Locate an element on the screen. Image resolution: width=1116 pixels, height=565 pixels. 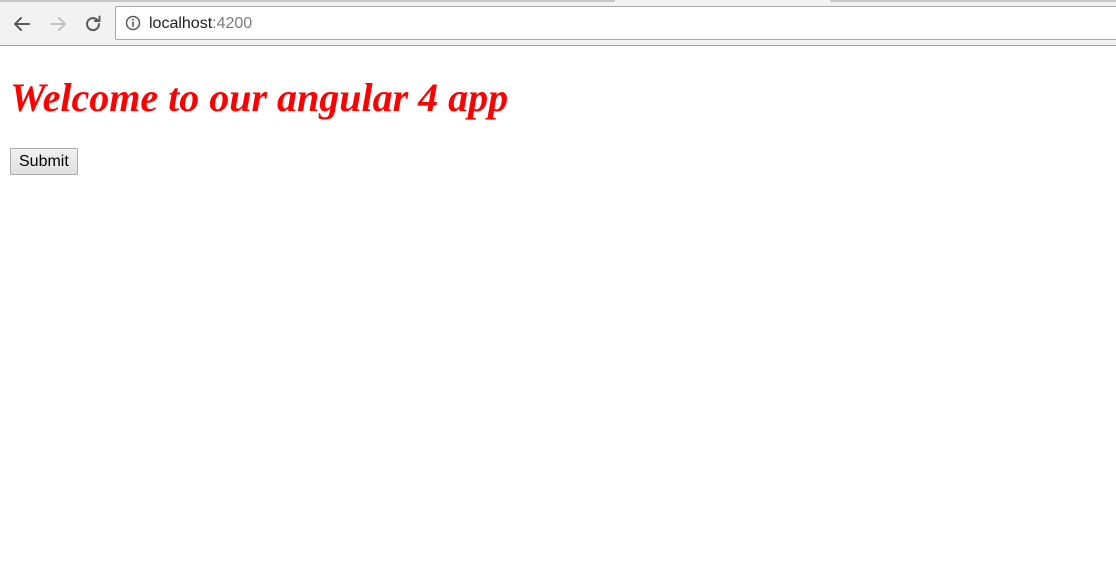
forward-button is located at coordinates (58, 24).